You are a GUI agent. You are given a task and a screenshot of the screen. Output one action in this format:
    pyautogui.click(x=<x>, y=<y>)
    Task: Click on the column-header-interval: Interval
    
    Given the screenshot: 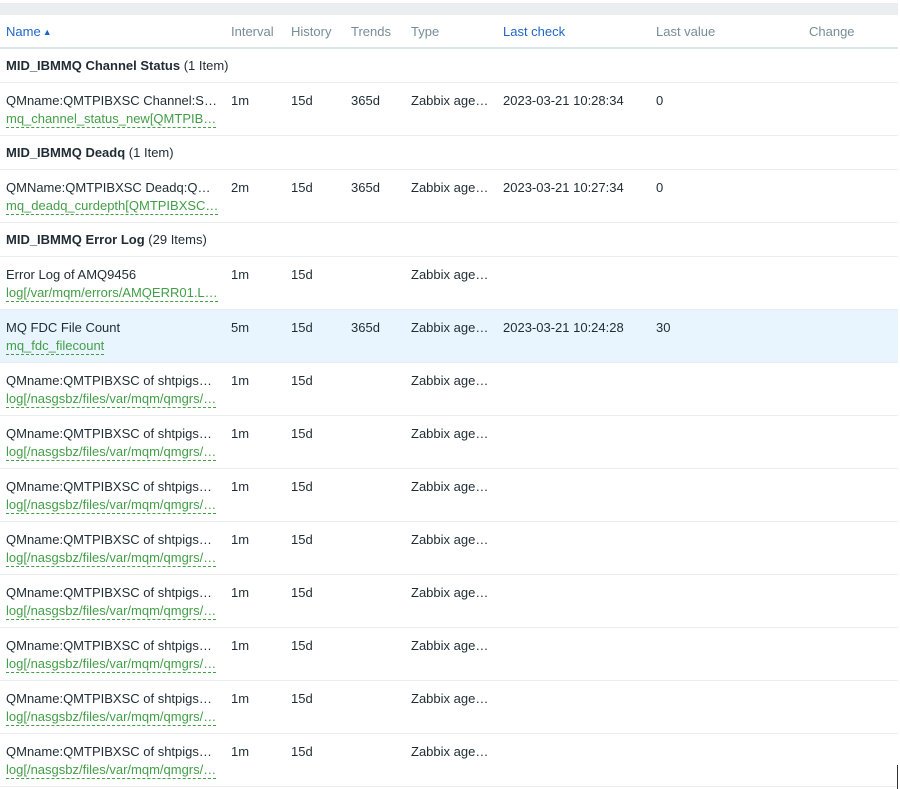 What is the action you would take?
    pyautogui.click(x=255, y=32)
    